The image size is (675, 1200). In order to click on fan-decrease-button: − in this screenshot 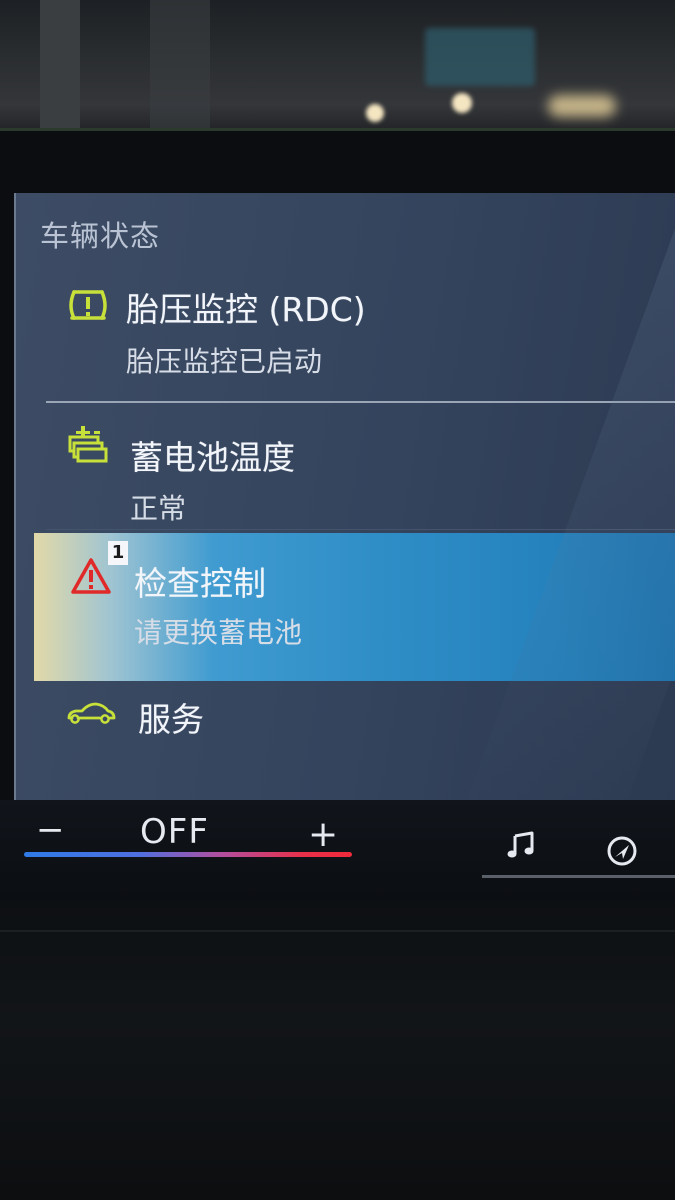, I will do `click(50, 830)`.